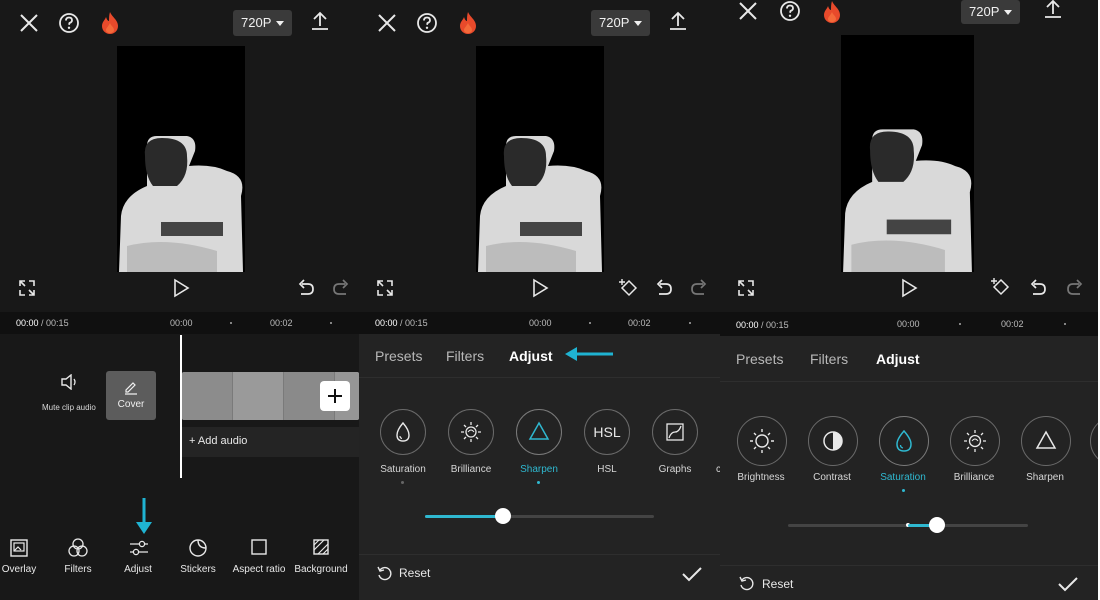  What do you see at coordinates (607, 432) in the screenshot?
I see `hsl-tool-button: HSL` at bounding box center [607, 432].